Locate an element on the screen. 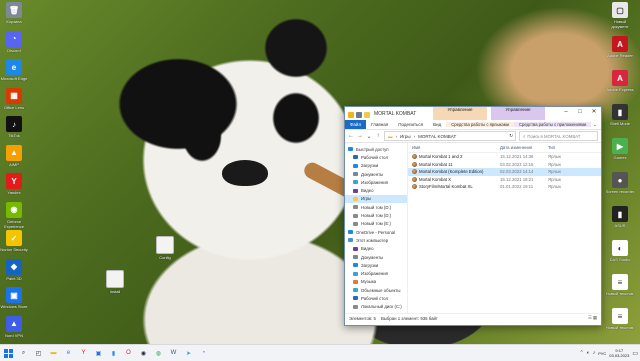  desktop-icon: ♪TikTok is located at coordinates (14, 127).